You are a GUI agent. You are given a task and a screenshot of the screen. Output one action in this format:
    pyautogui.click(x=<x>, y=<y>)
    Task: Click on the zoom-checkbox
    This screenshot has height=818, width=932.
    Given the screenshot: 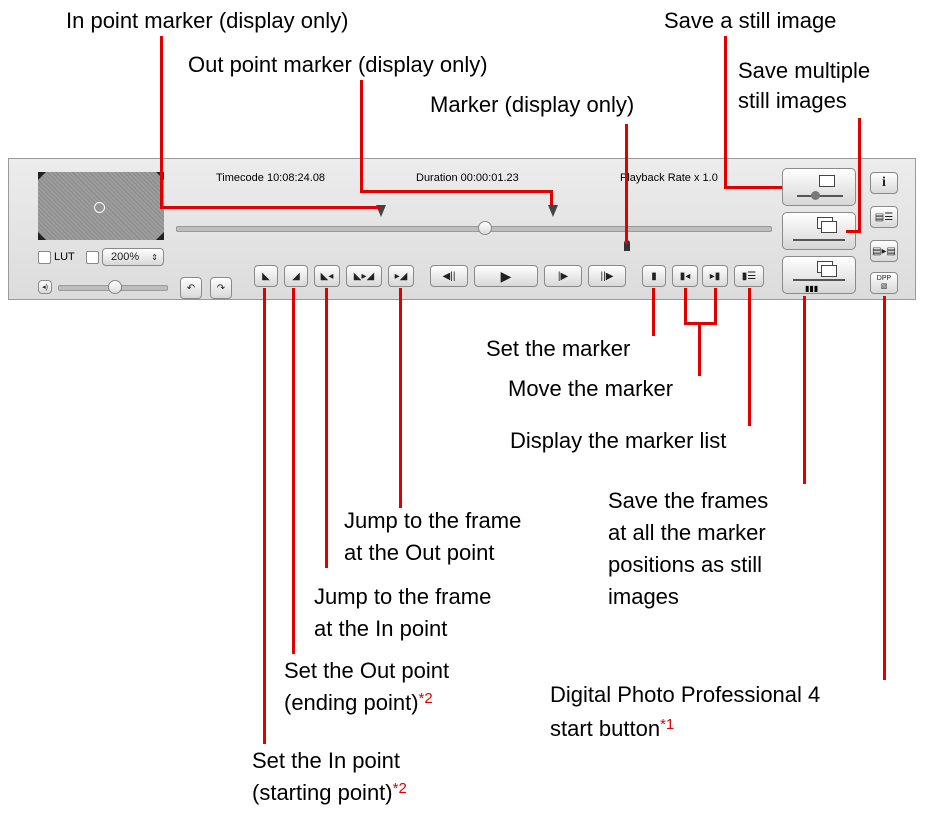 What is the action you would take?
    pyautogui.click(x=92, y=257)
    